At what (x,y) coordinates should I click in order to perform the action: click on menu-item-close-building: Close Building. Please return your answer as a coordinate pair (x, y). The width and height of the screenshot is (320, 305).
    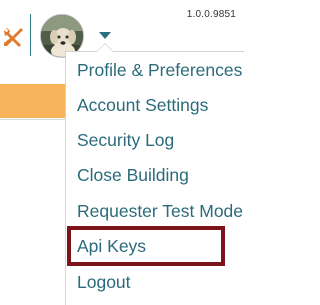
    Looking at the image, I should click on (133, 175).